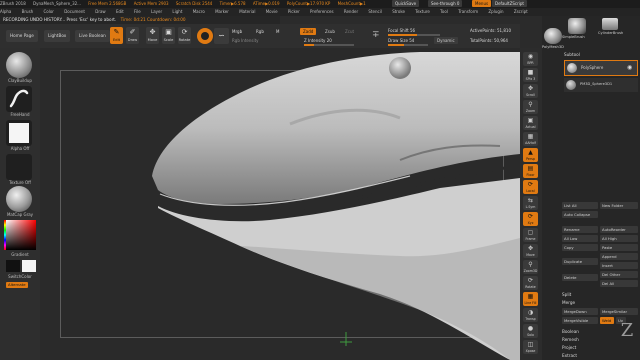 This screenshot has width=640, height=360. What do you see at coordinates (530, 139) in the screenshot?
I see `aahalf-button: ▦ AAHalf` at bounding box center [530, 139].